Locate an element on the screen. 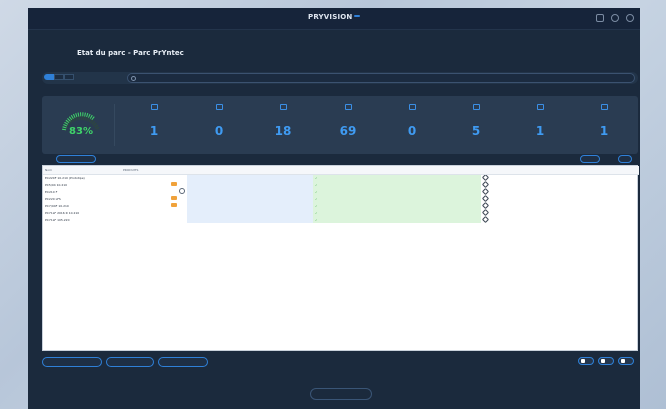  stat-3: 18 is located at coordinates (283, 125).